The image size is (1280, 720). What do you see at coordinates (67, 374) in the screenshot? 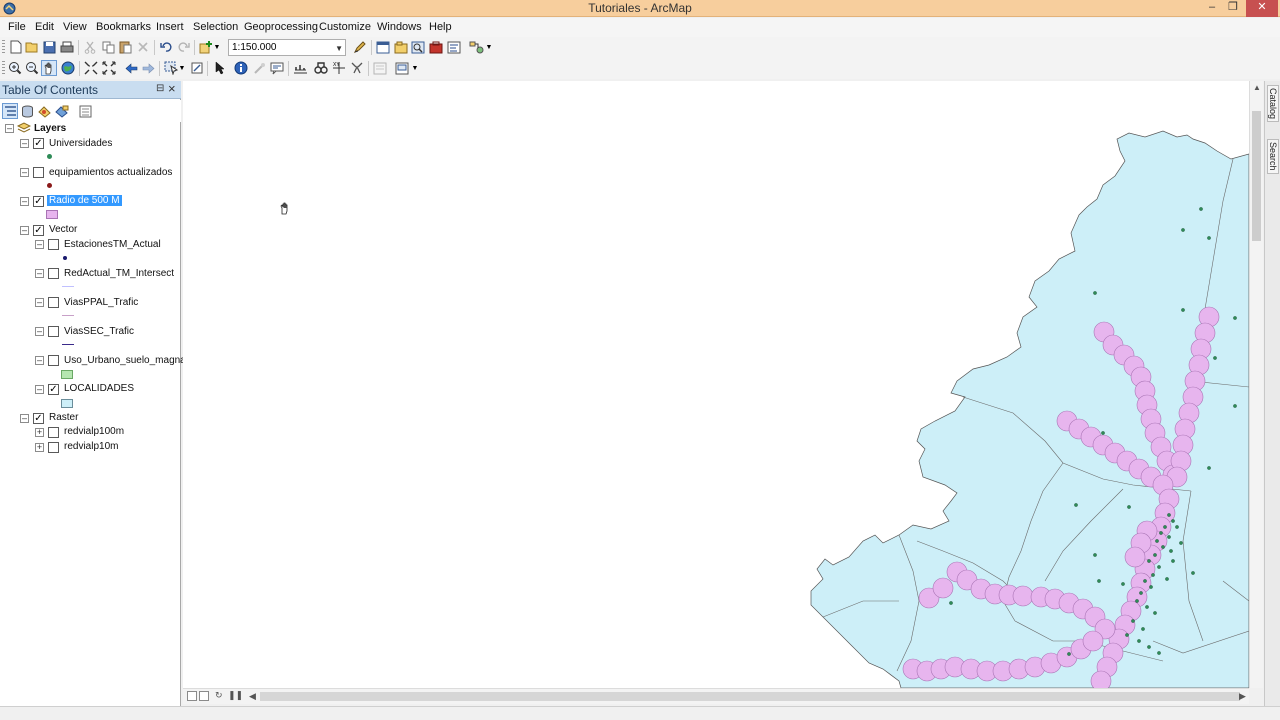
I see `uso-polygon-symbol` at bounding box center [67, 374].